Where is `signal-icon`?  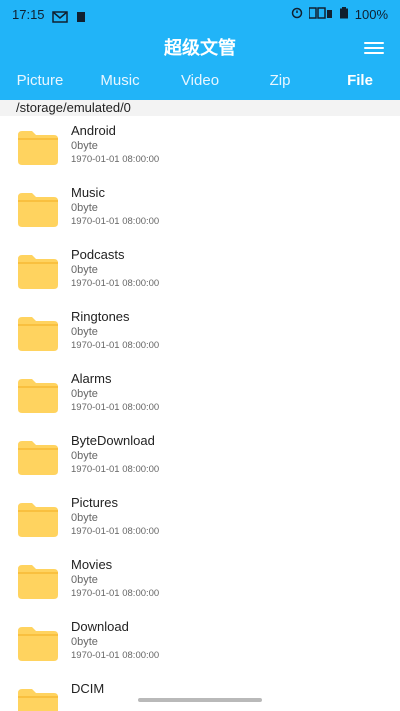
signal-icon is located at coordinates (320, 14).